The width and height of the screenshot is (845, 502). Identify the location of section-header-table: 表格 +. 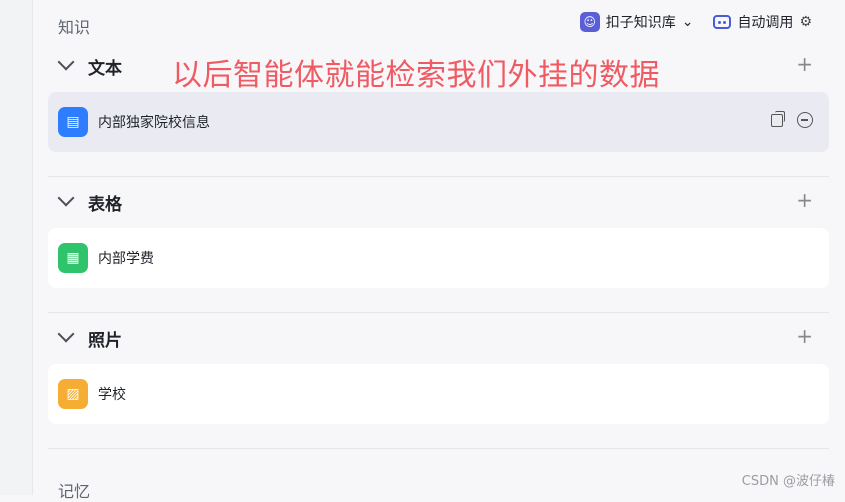
(438, 202).